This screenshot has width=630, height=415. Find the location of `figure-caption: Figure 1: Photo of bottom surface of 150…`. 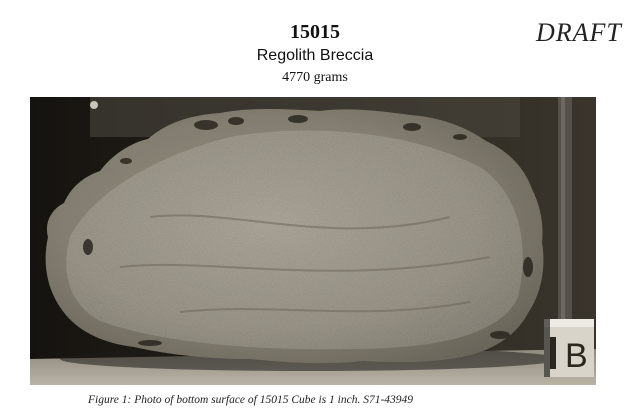

figure-caption: Figure 1: Photo of bottom surface of 150… is located at coordinates (251, 400).